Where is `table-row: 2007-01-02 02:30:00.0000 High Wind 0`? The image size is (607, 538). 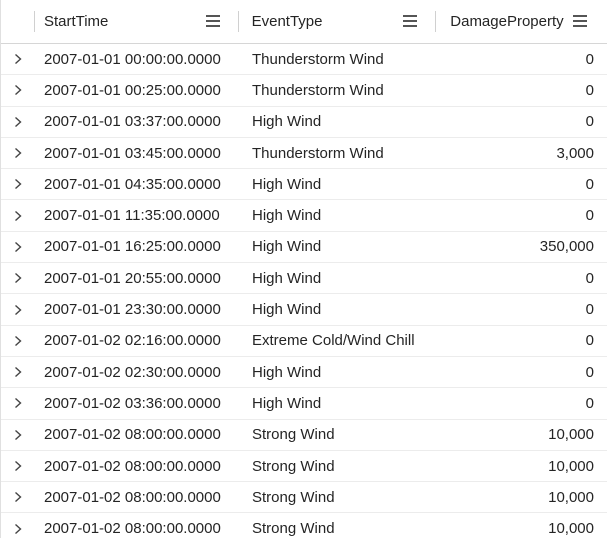 table-row: 2007-01-02 02:30:00.0000 High Wind 0 is located at coordinates (304, 373).